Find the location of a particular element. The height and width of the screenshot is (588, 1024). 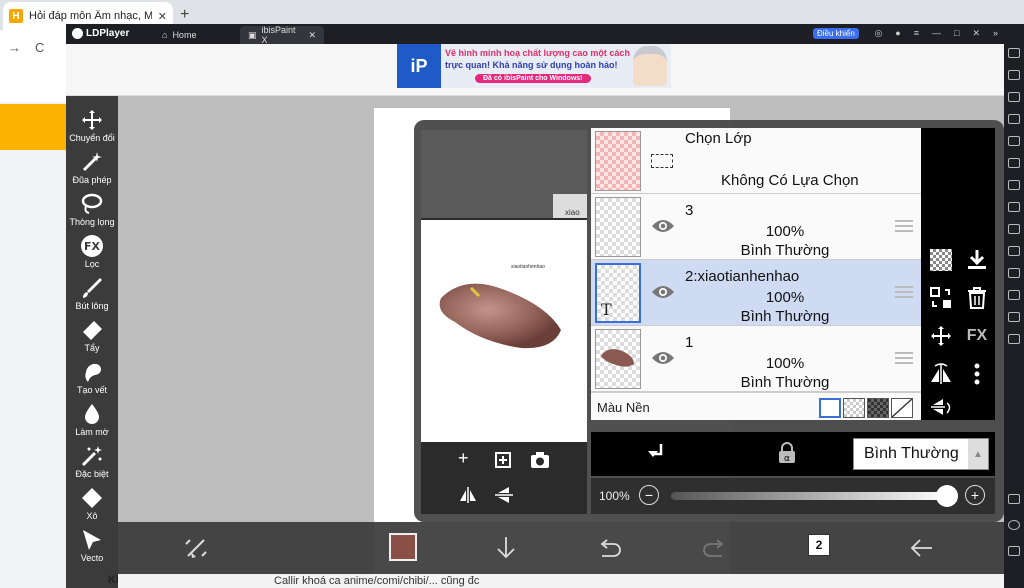

sidebar-apk-icon is located at coordinates (1014, 207).